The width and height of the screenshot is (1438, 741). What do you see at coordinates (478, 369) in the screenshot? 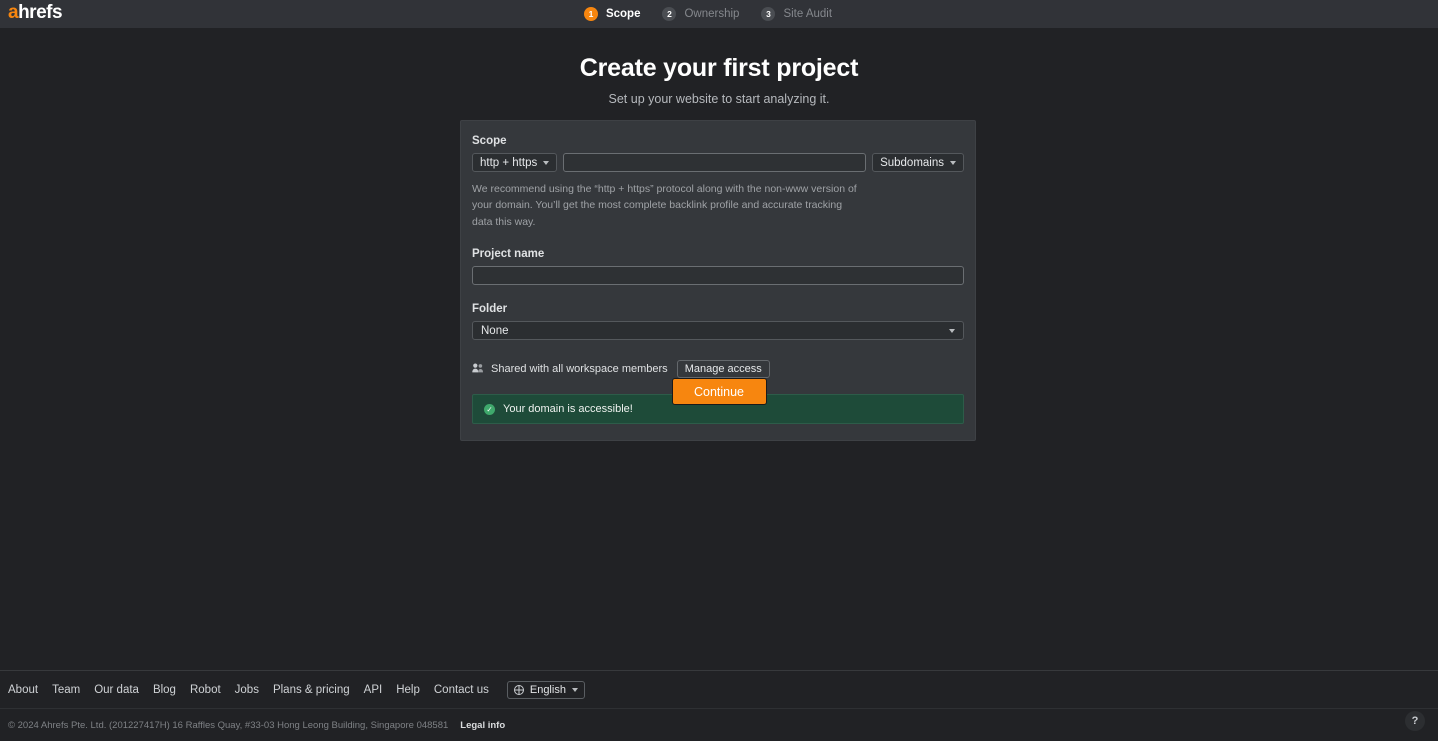
I see `users-icon` at bounding box center [478, 369].